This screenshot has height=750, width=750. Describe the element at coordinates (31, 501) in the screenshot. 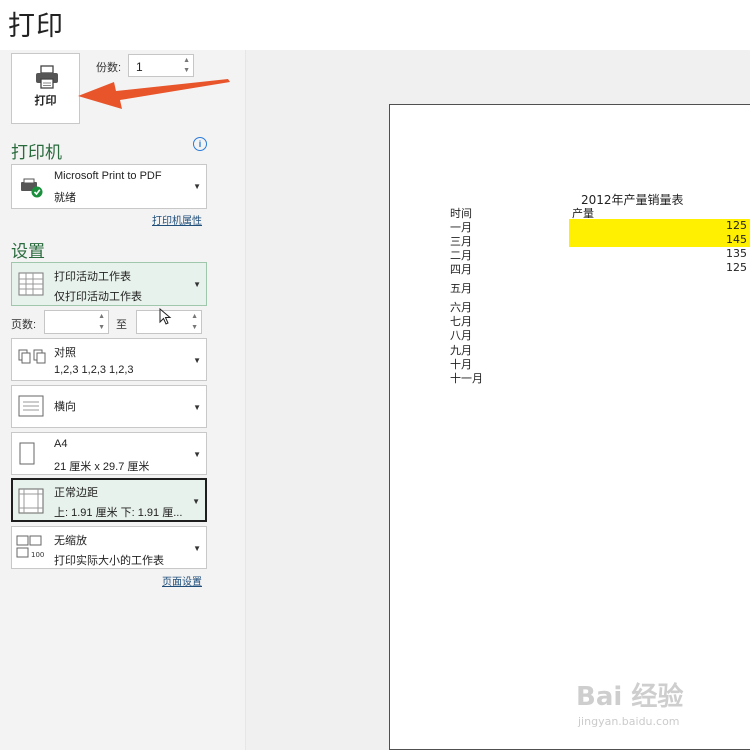

I see `margins-icon` at that location.